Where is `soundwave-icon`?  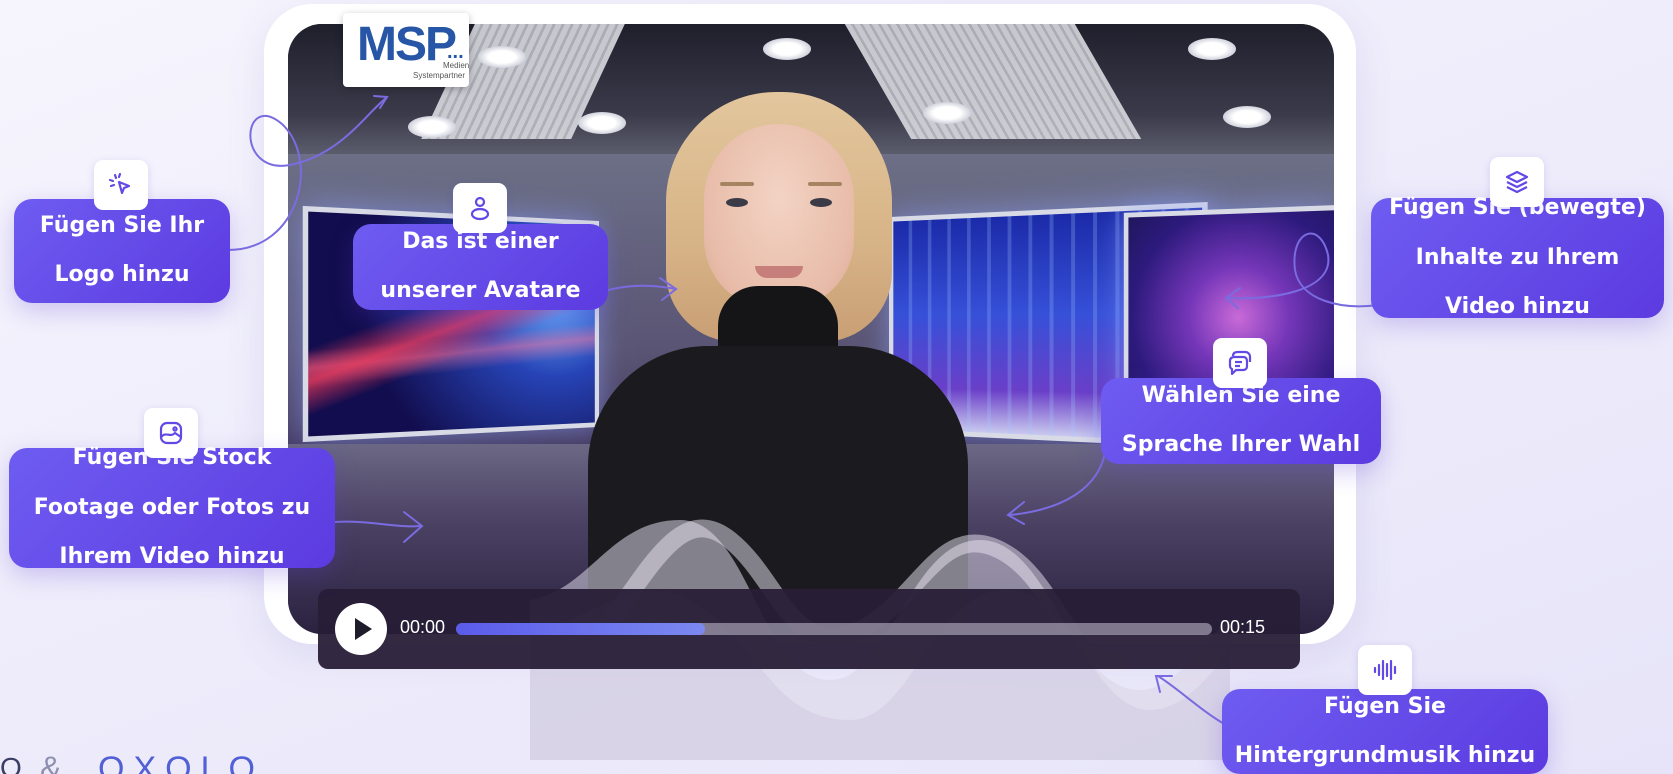
soundwave-icon is located at coordinates (1385, 670).